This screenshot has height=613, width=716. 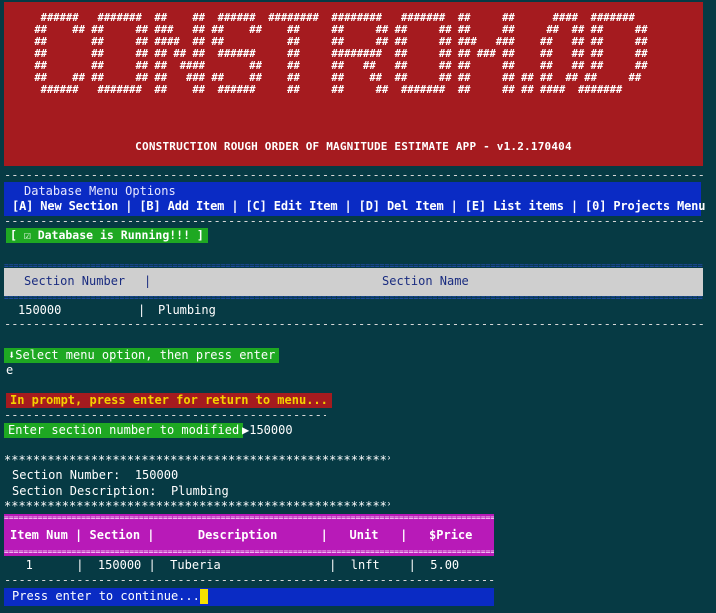 What do you see at coordinates (100, 191) in the screenshot?
I see `menu-title: Database Menu Options` at bounding box center [100, 191].